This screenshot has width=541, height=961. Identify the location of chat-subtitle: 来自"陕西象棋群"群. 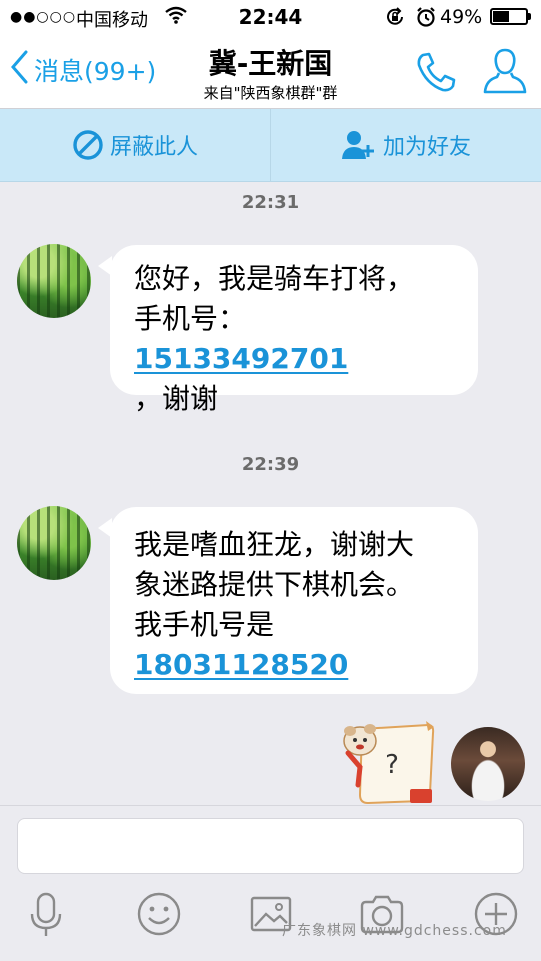
(270, 93).